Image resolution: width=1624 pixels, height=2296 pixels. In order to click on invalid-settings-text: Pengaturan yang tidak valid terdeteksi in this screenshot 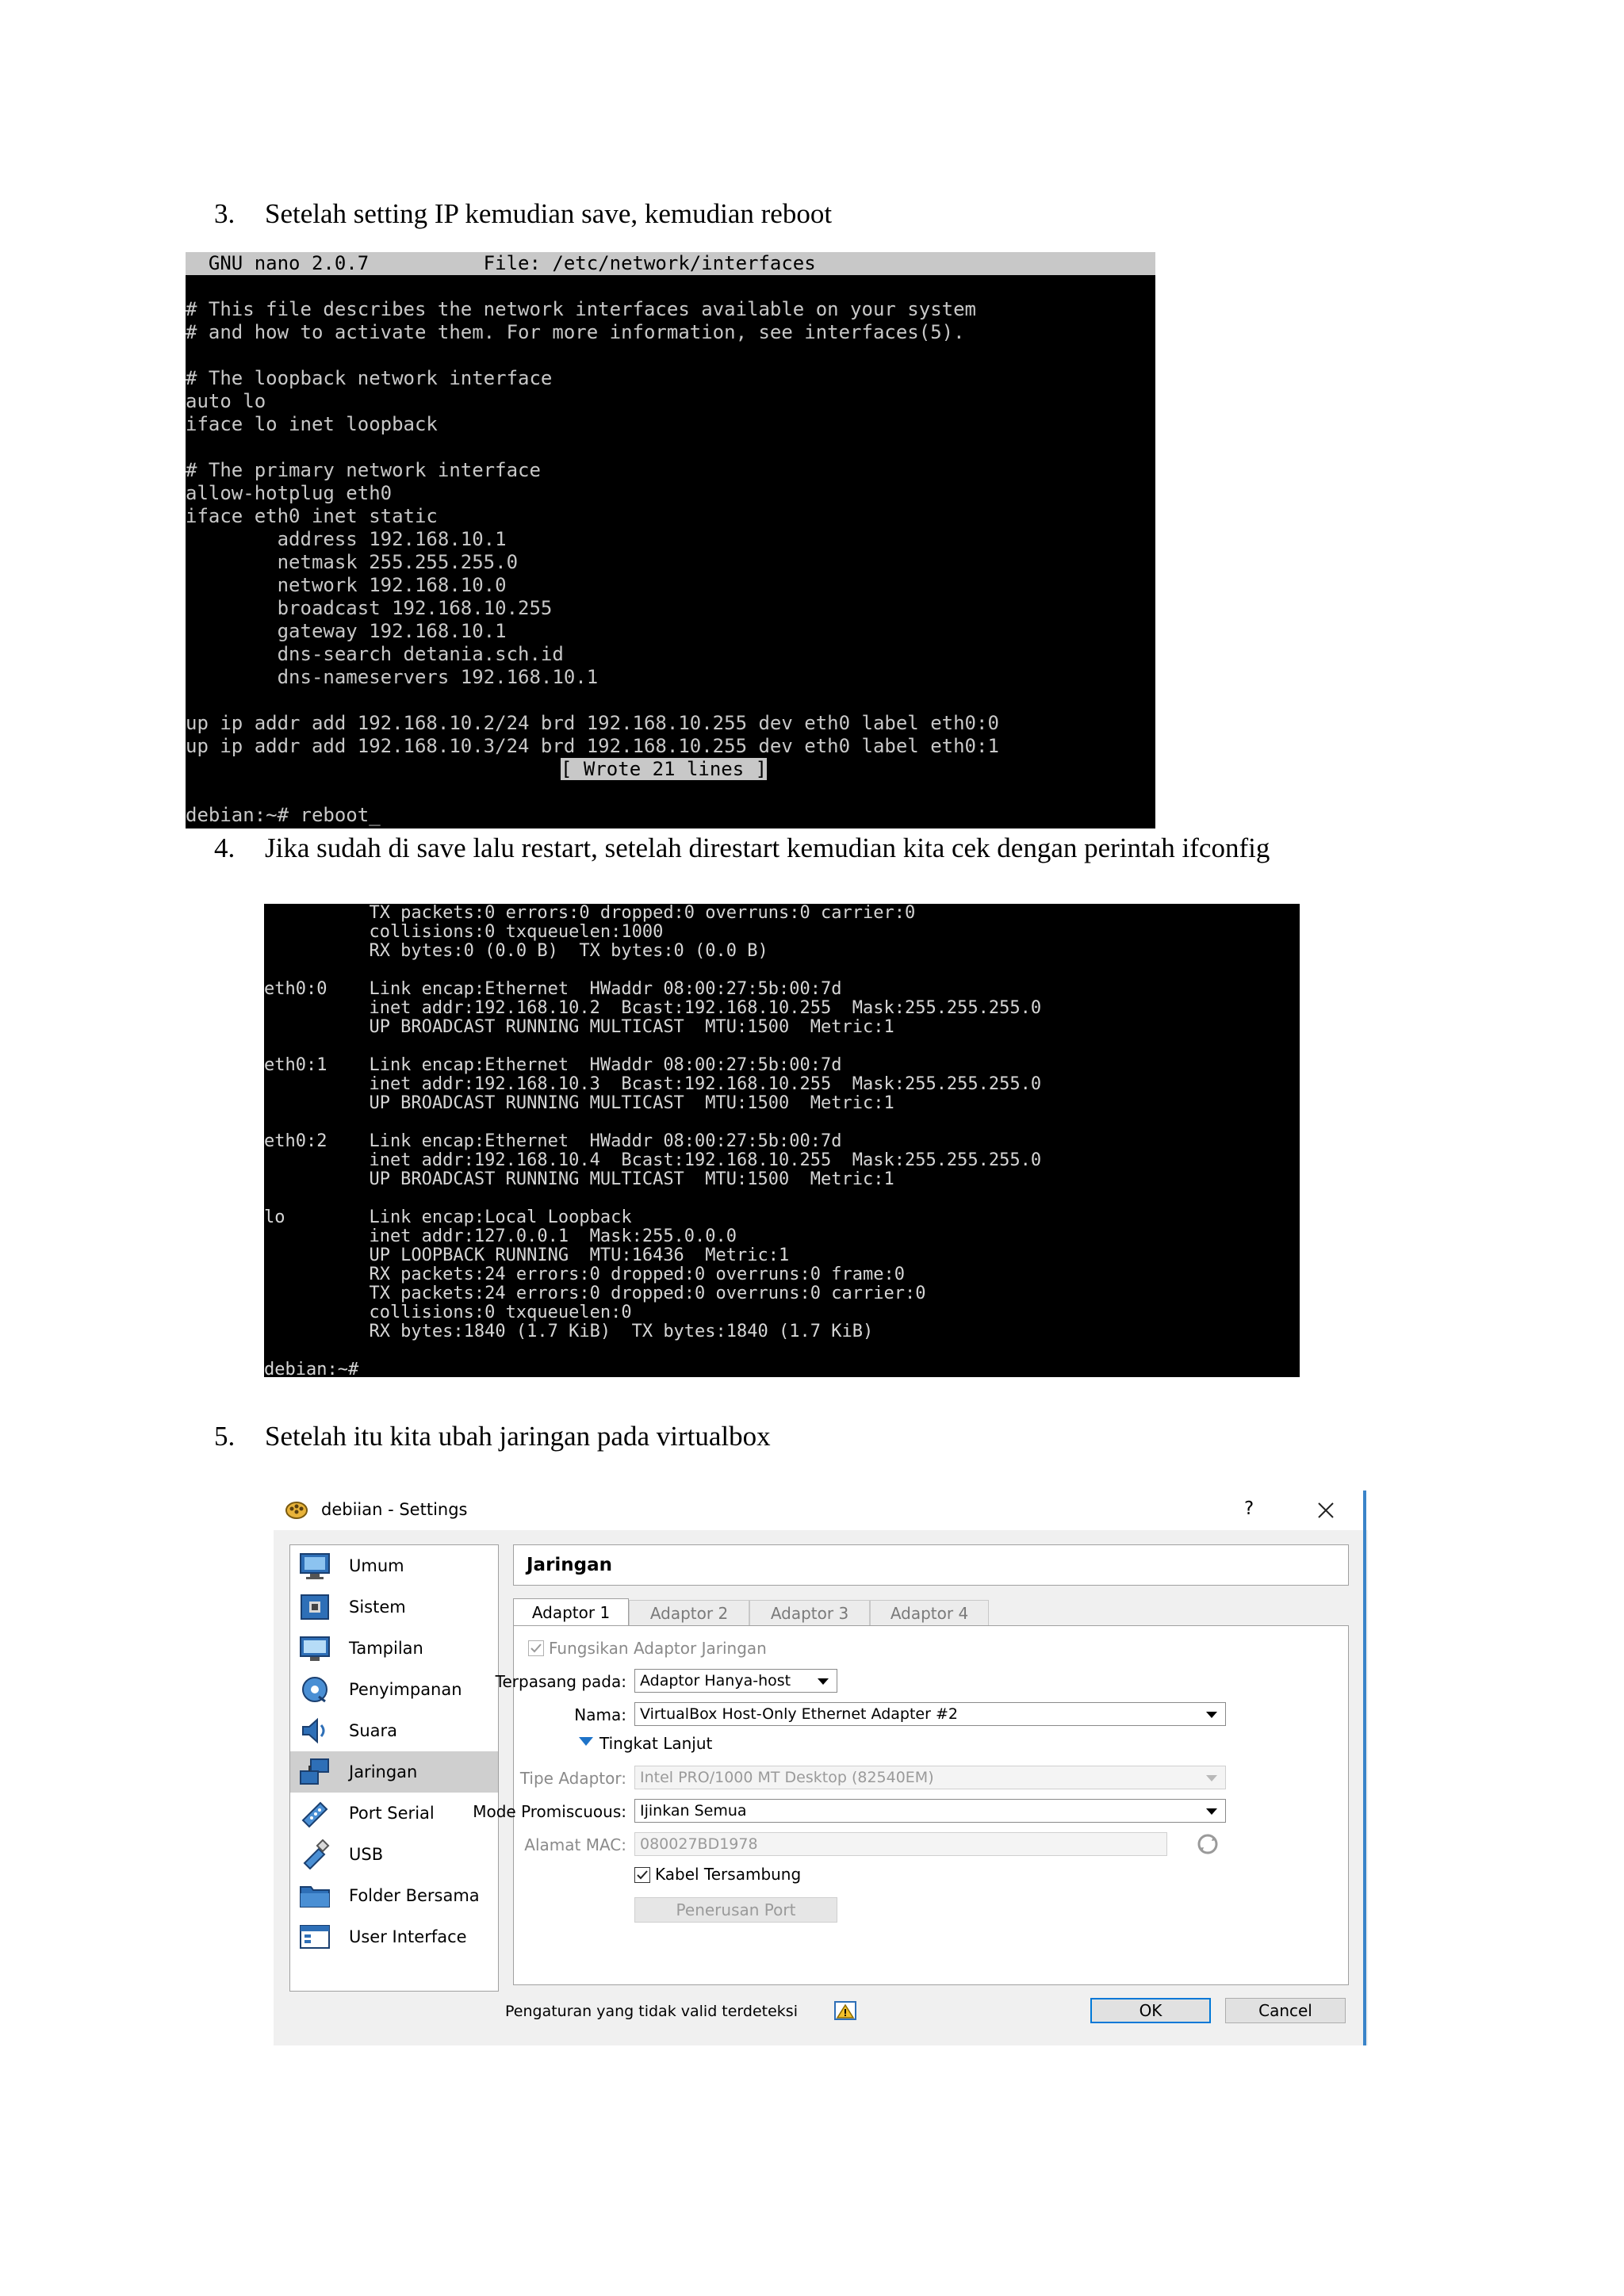, I will do `click(651, 2012)`.